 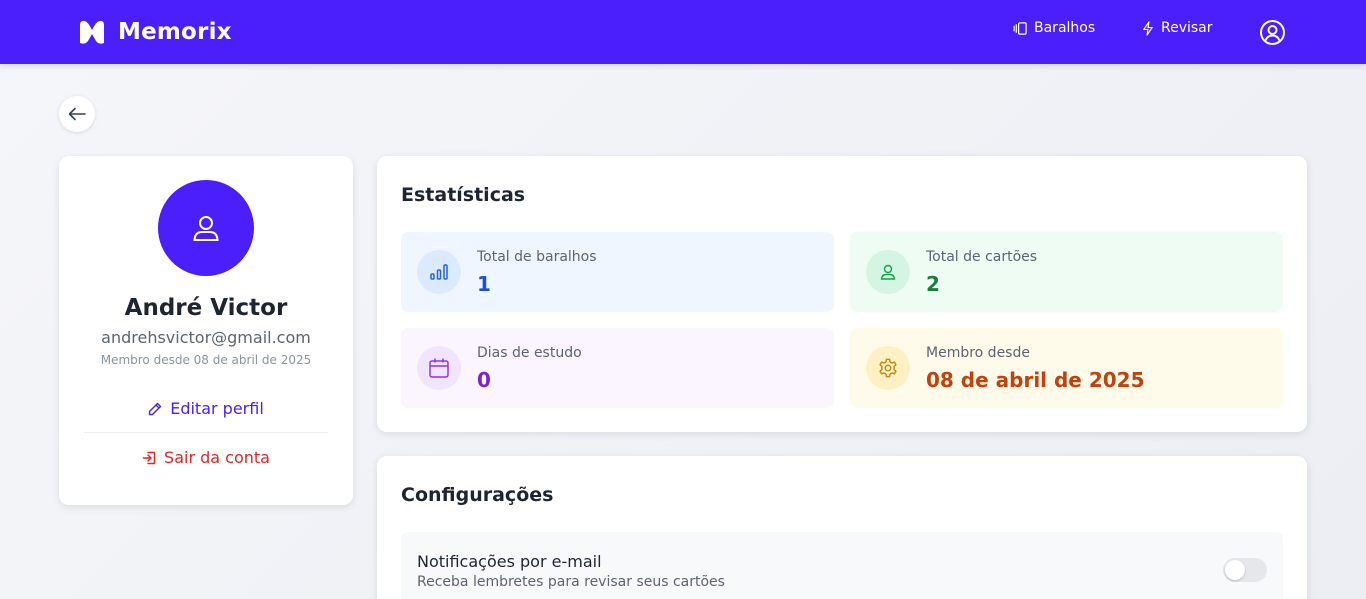 What do you see at coordinates (1235, 570) in the screenshot?
I see `toggle-knob` at bounding box center [1235, 570].